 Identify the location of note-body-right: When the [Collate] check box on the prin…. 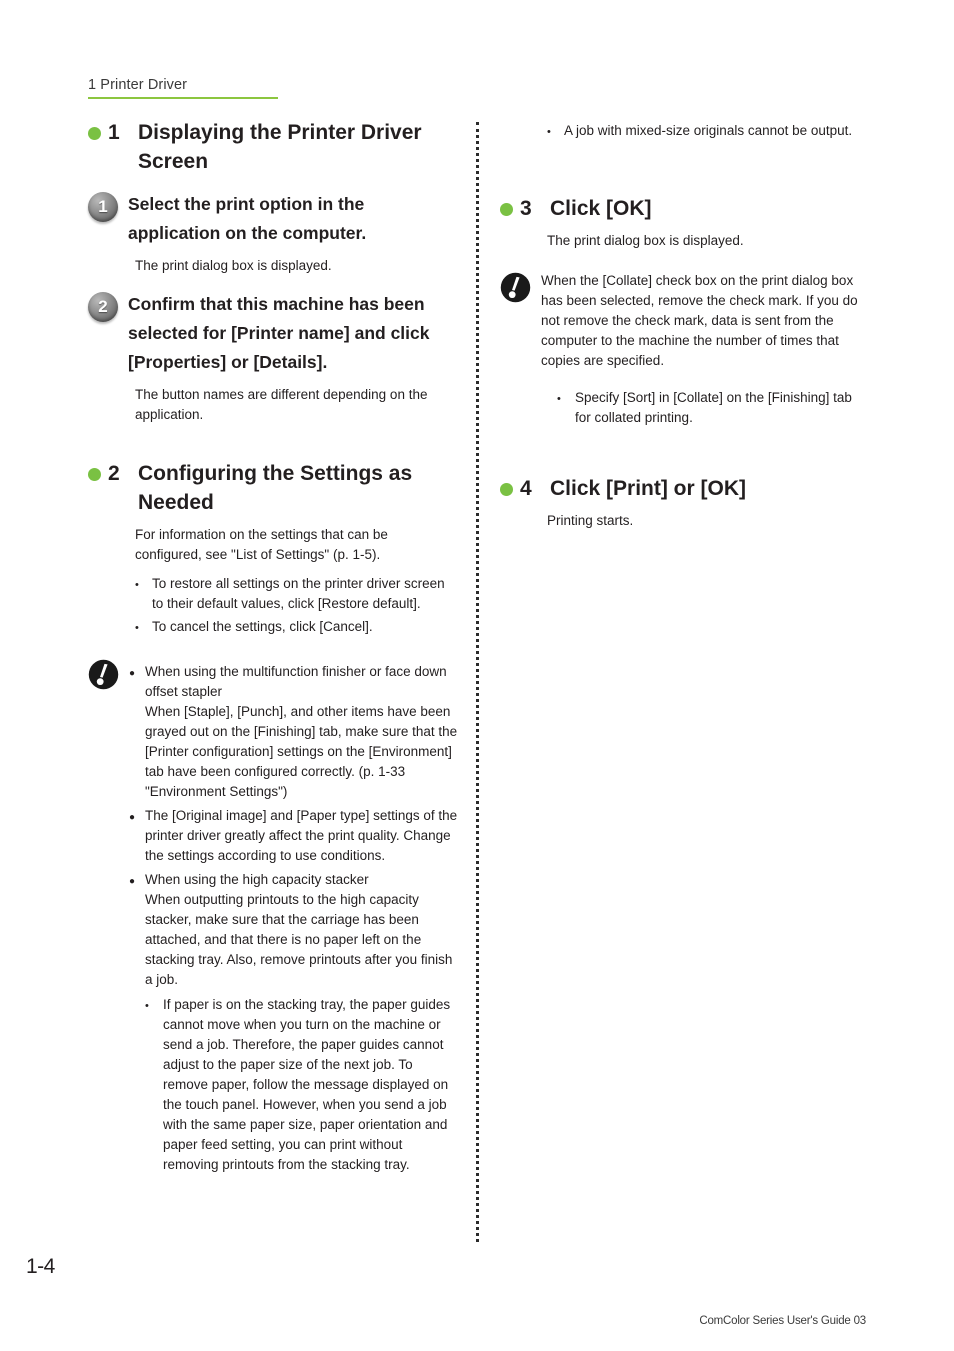
(705, 349).